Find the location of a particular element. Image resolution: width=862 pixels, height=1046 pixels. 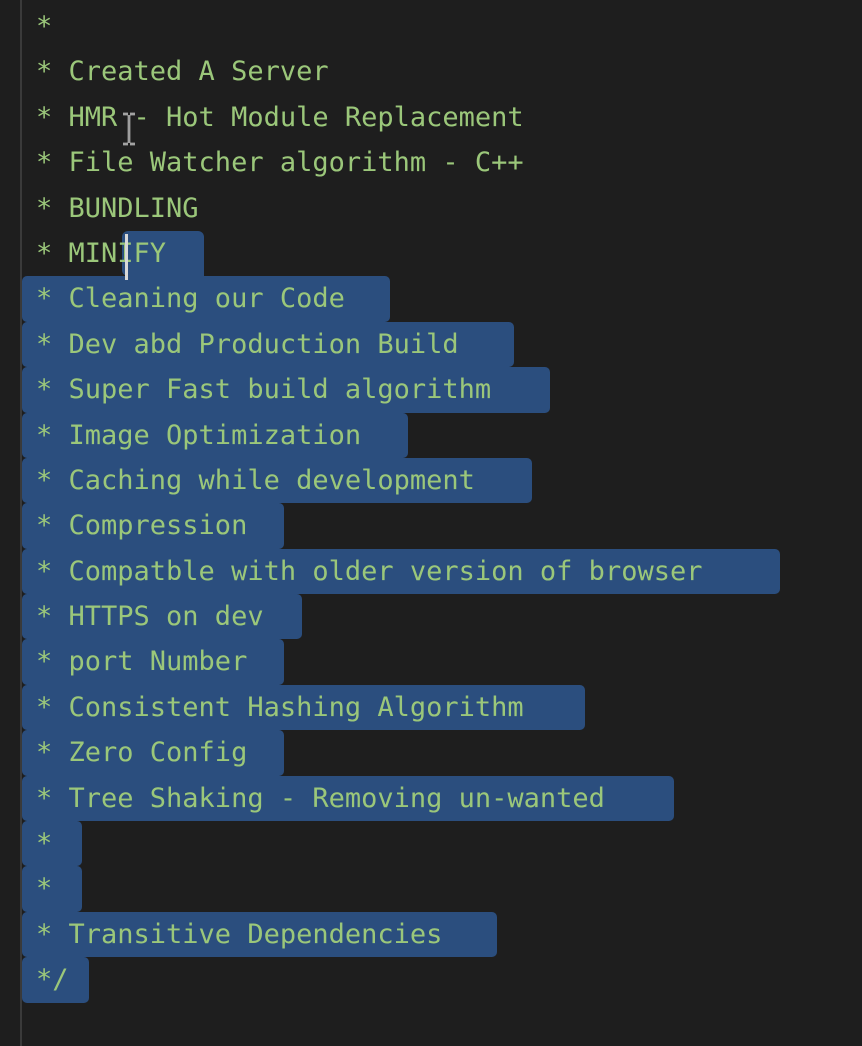

text-cursor is located at coordinates (126, 257).